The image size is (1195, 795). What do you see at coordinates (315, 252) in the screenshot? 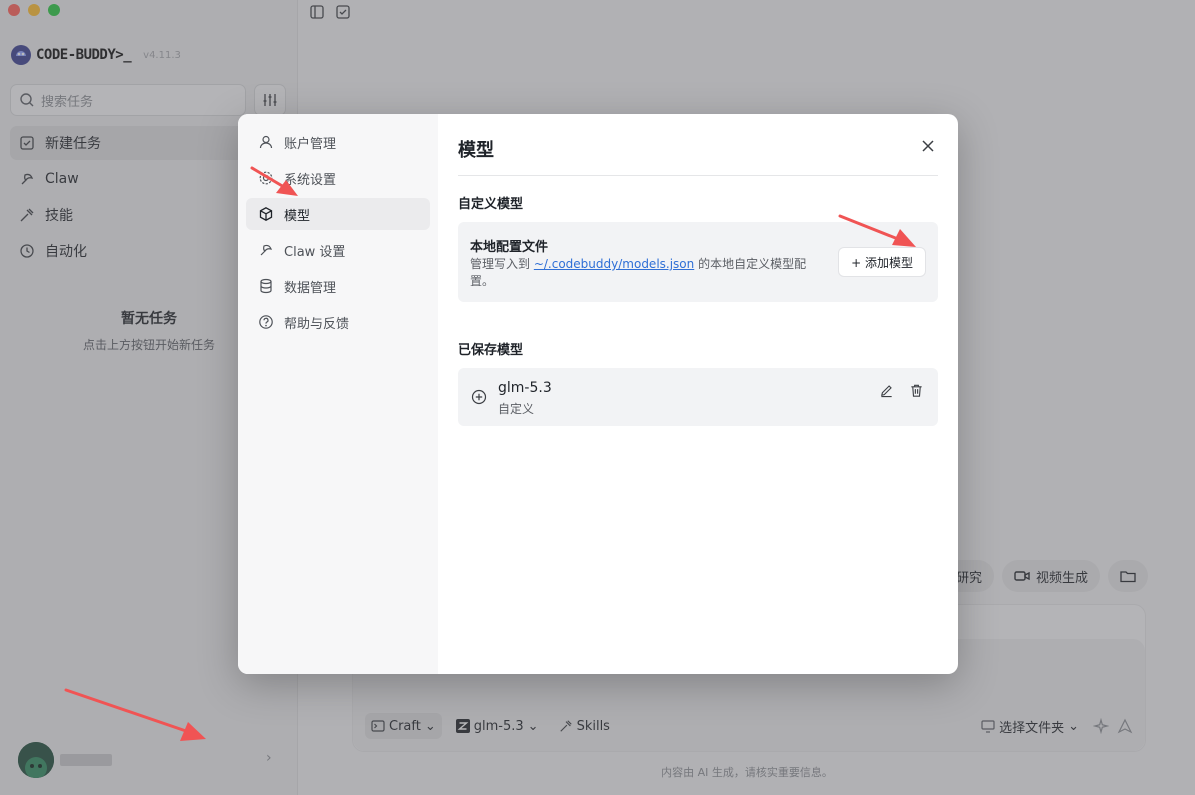
I see `settings-item-label: Claw 设置` at bounding box center [315, 252].